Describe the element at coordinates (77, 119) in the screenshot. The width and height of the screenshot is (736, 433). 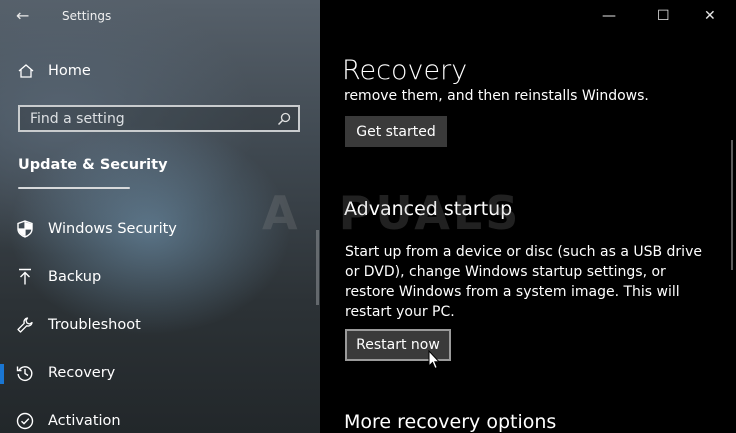
I see `search-placeholder: Find a setting` at that location.